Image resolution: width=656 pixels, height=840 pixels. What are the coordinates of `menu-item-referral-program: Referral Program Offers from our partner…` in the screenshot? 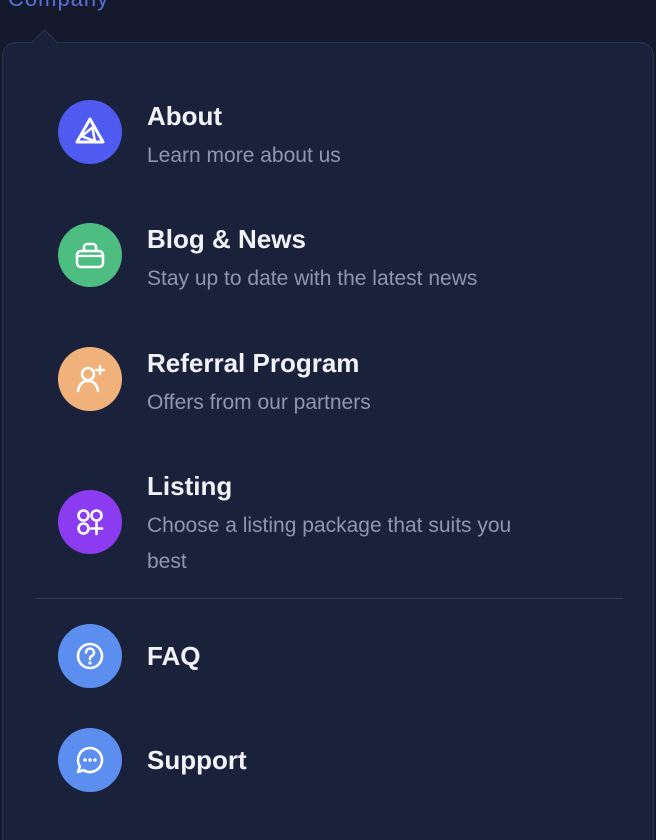 It's located at (214, 384).